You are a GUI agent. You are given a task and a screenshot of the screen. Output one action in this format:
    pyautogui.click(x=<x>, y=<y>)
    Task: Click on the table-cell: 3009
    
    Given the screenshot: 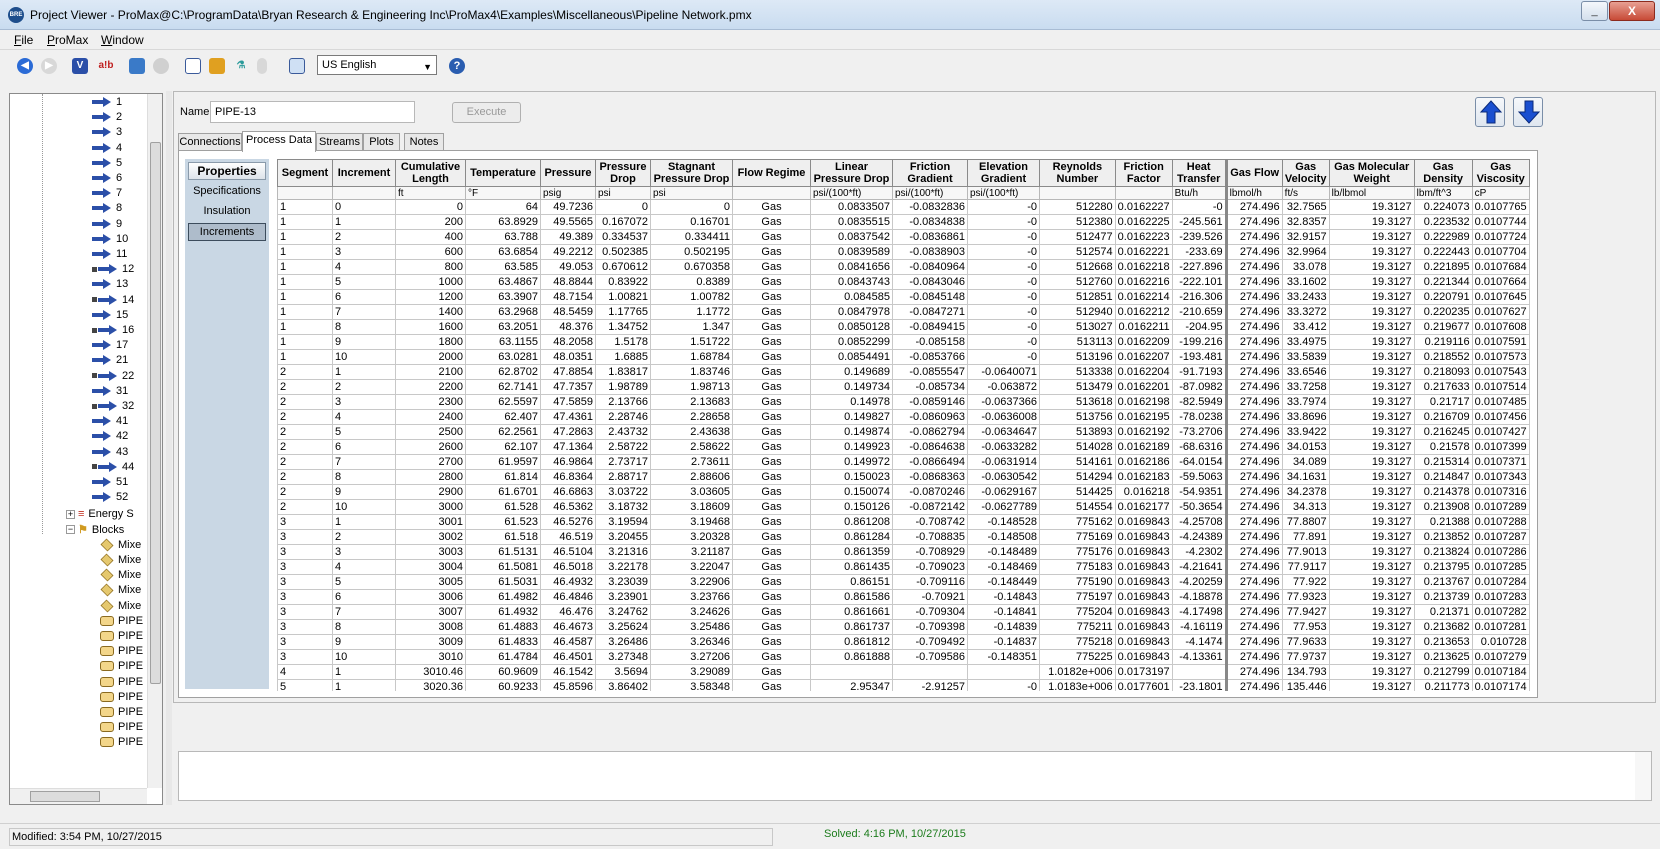 What is the action you would take?
    pyautogui.click(x=430, y=642)
    